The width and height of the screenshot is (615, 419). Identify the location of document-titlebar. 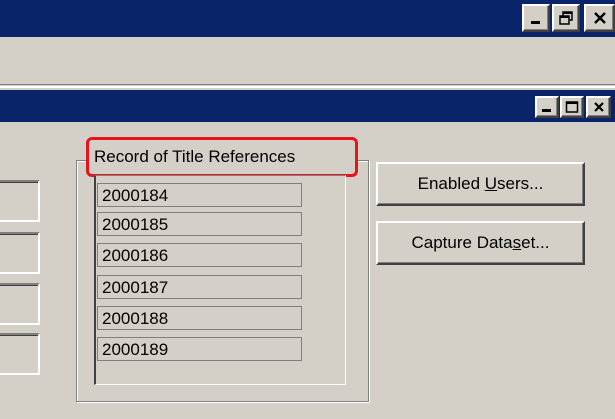
(307, 106).